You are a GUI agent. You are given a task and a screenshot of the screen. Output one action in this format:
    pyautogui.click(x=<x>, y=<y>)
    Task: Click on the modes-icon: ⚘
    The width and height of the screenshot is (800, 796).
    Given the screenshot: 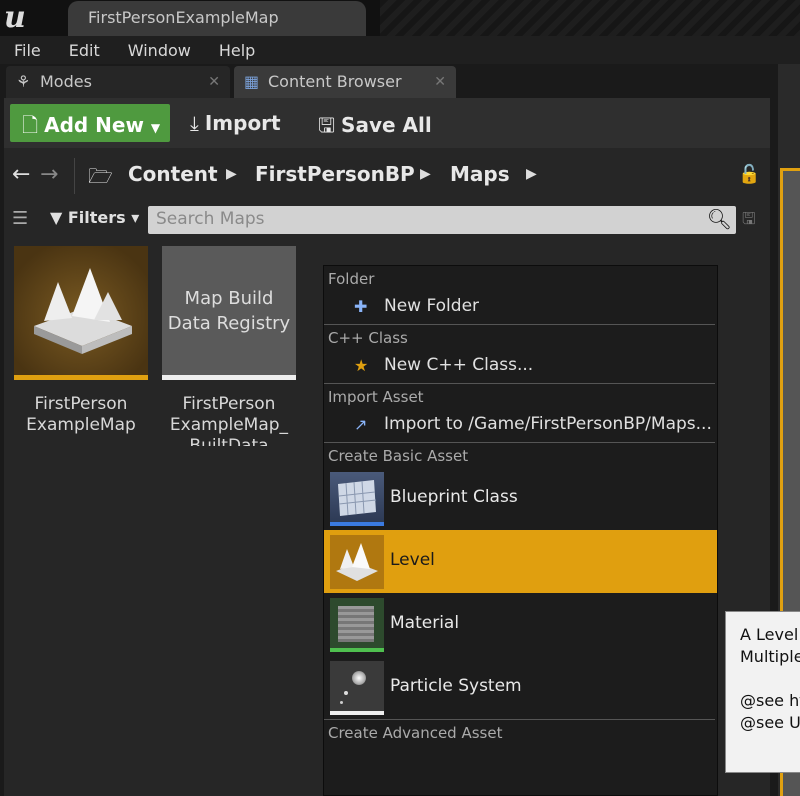 What is the action you would take?
    pyautogui.click(x=23, y=81)
    